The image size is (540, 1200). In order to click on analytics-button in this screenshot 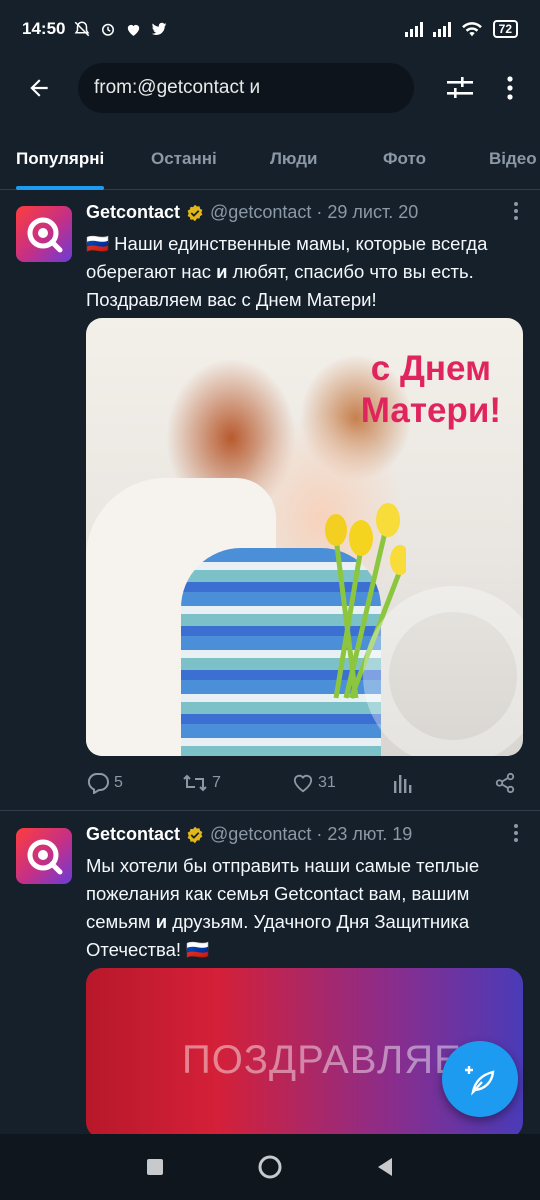, I will do `click(440, 783)`.